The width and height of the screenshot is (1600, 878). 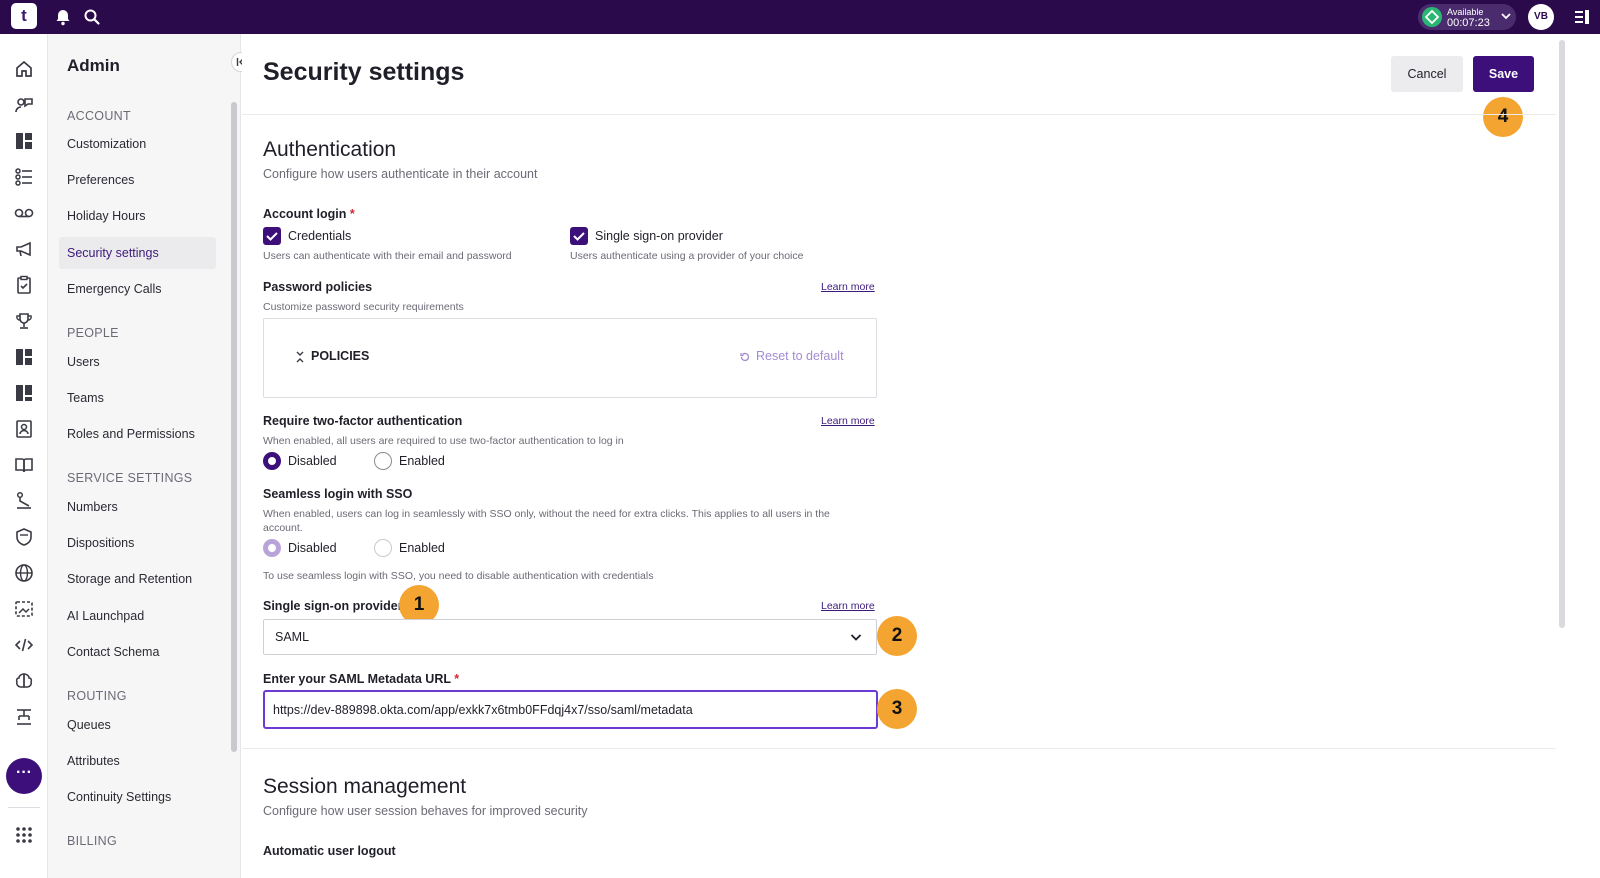 What do you see at coordinates (1465, 12) in the screenshot?
I see `status-label: Available` at bounding box center [1465, 12].